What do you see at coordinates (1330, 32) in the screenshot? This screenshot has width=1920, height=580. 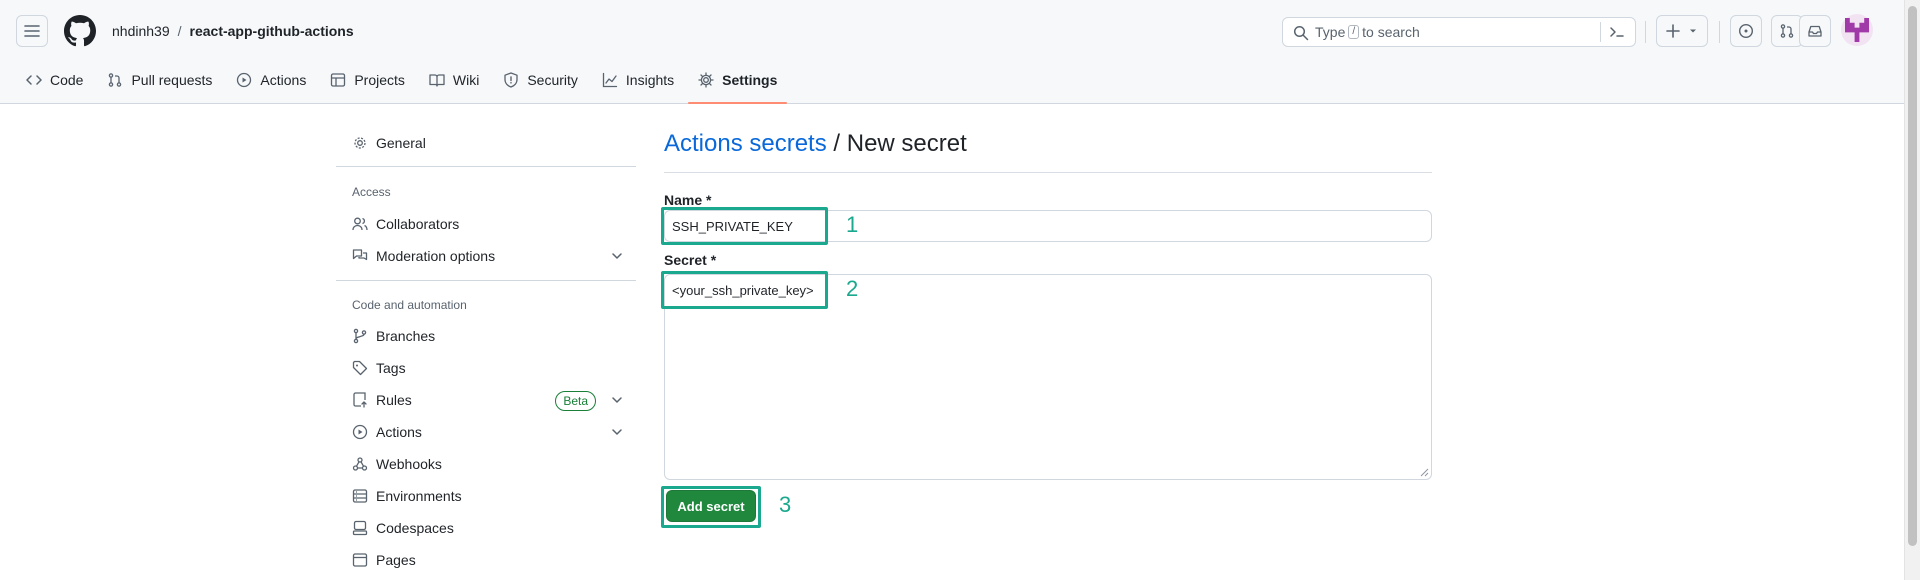 I see `search-placeholder-prefix: Type` at bounding box center [1330, 32].